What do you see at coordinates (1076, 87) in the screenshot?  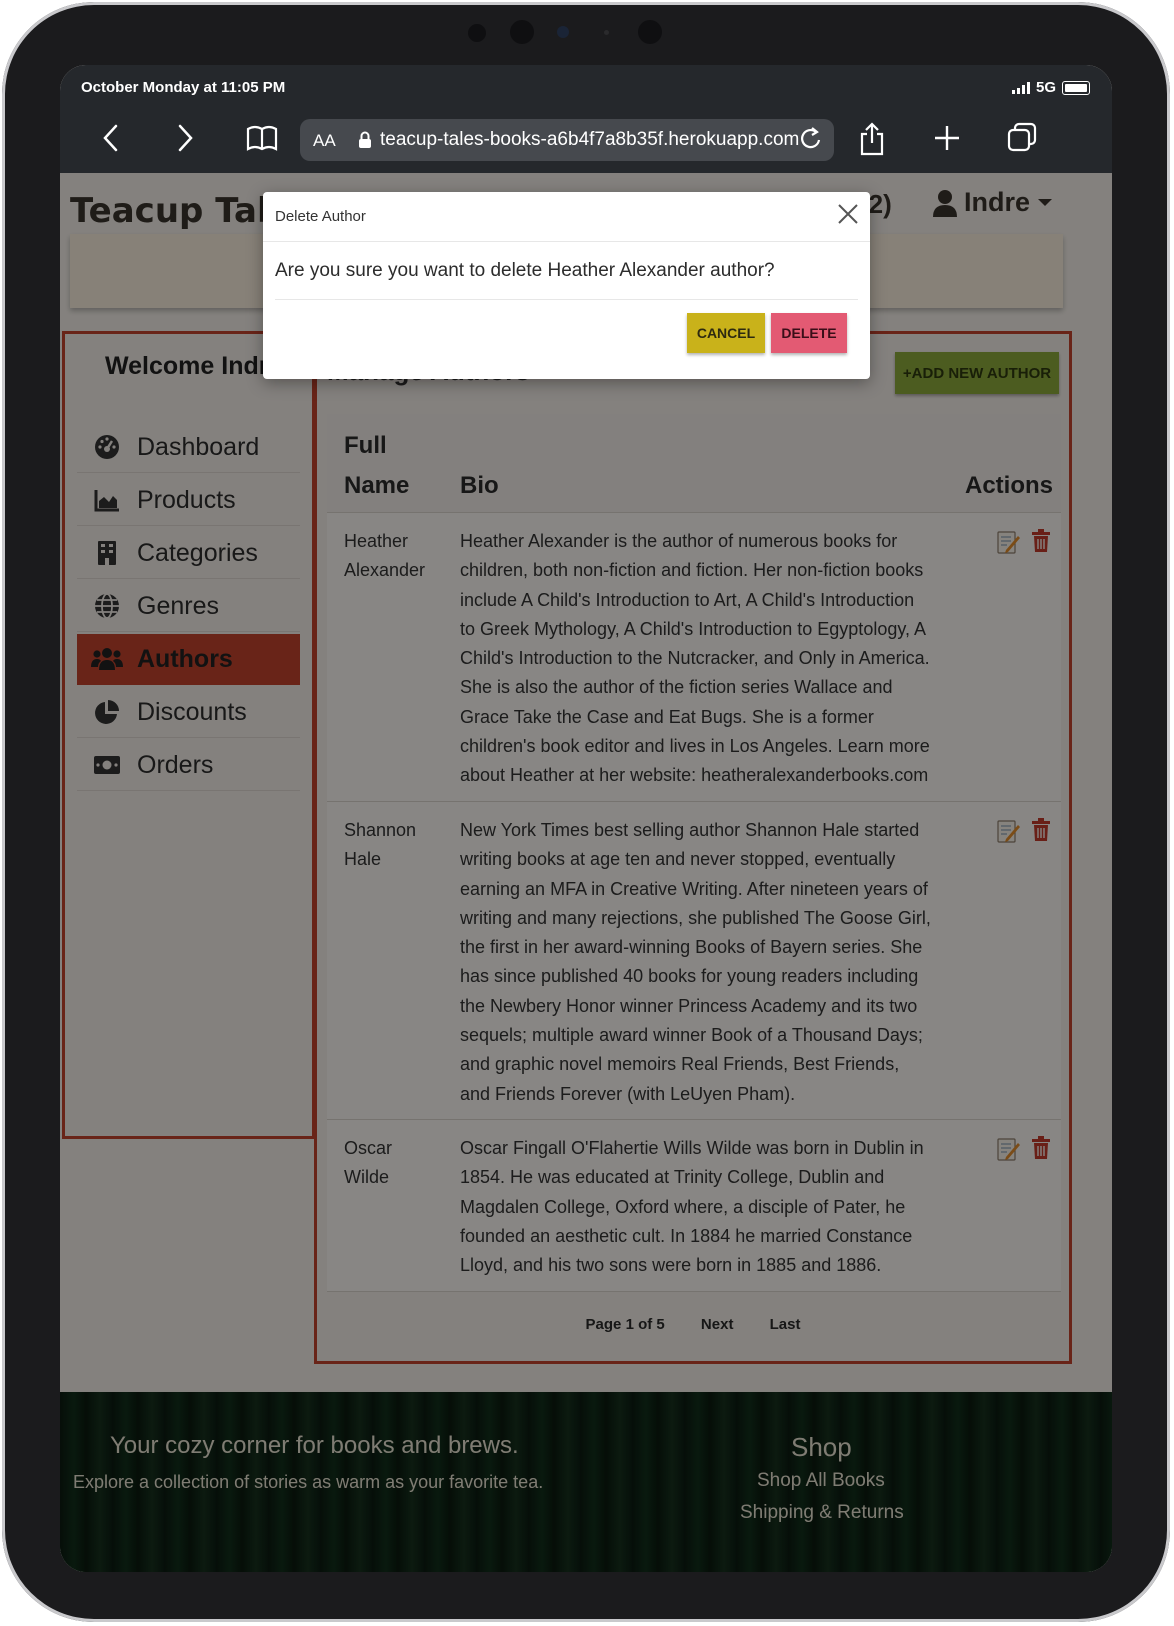 I see `battery-icon` at bounding box center [1076, 87].